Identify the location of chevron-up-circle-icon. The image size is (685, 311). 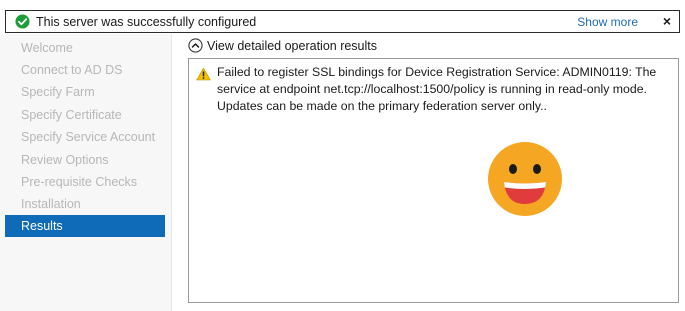
(195, 45).